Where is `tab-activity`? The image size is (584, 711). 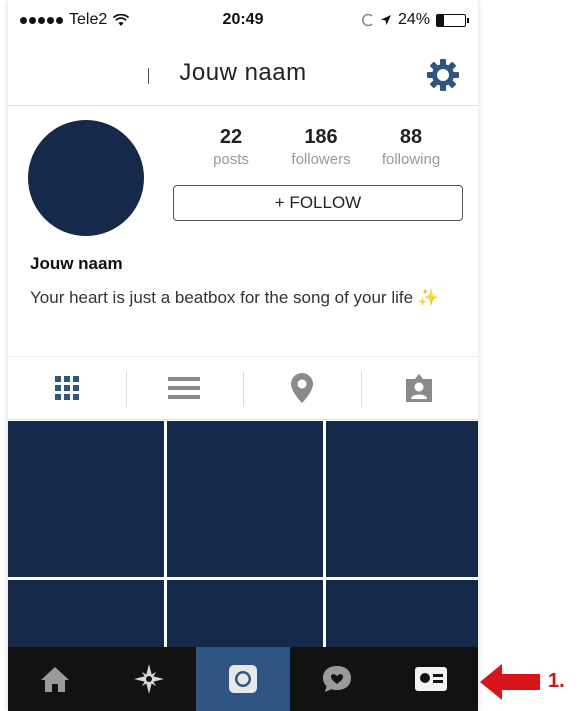
tab-activity is located at coordinates (337, 679).